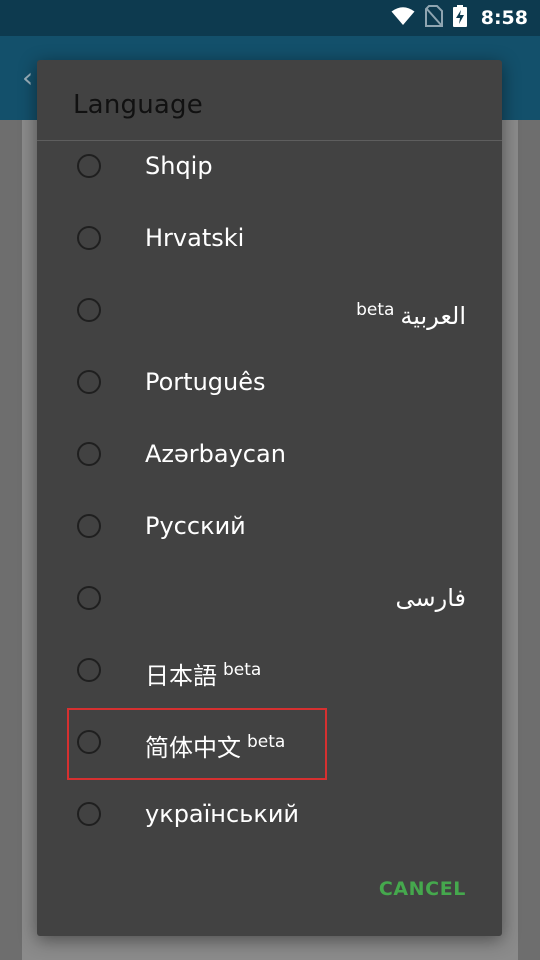  Describe the element at coordinates (269, 600) in the screenshot. I see `language-option-farsi: فارسی` at that location.